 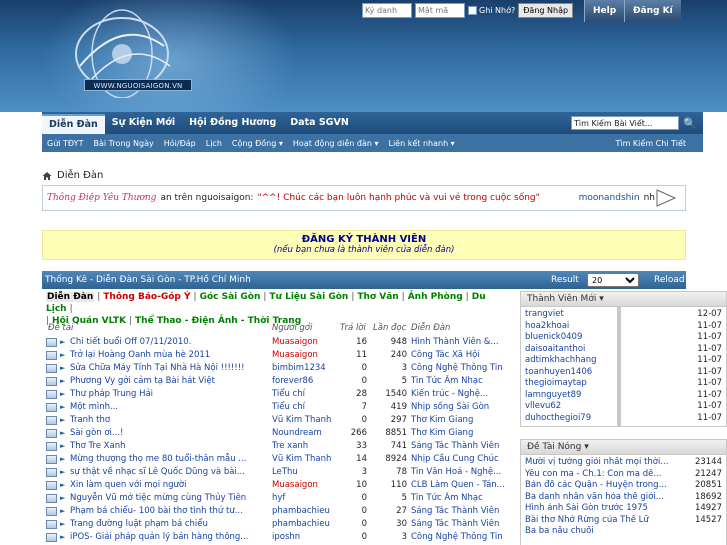 What do you see at coordinates (377, 297) in the screenshot?
I see `filter-poetry: Thơ Văn` at bounding box center [377, 297].